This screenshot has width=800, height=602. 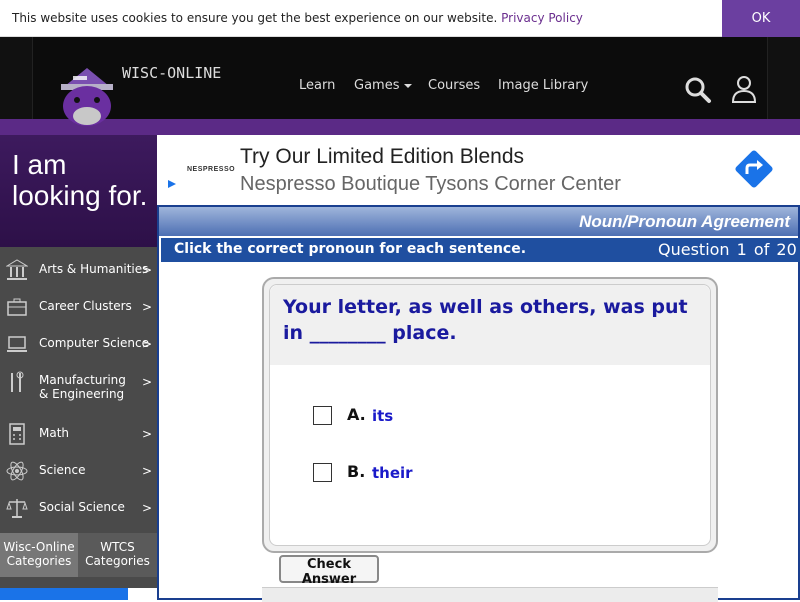 What do you see at coordinates (377, 85) in the screenshot?
I see `nav-games-label: Games` at bounding box center [377, 85].